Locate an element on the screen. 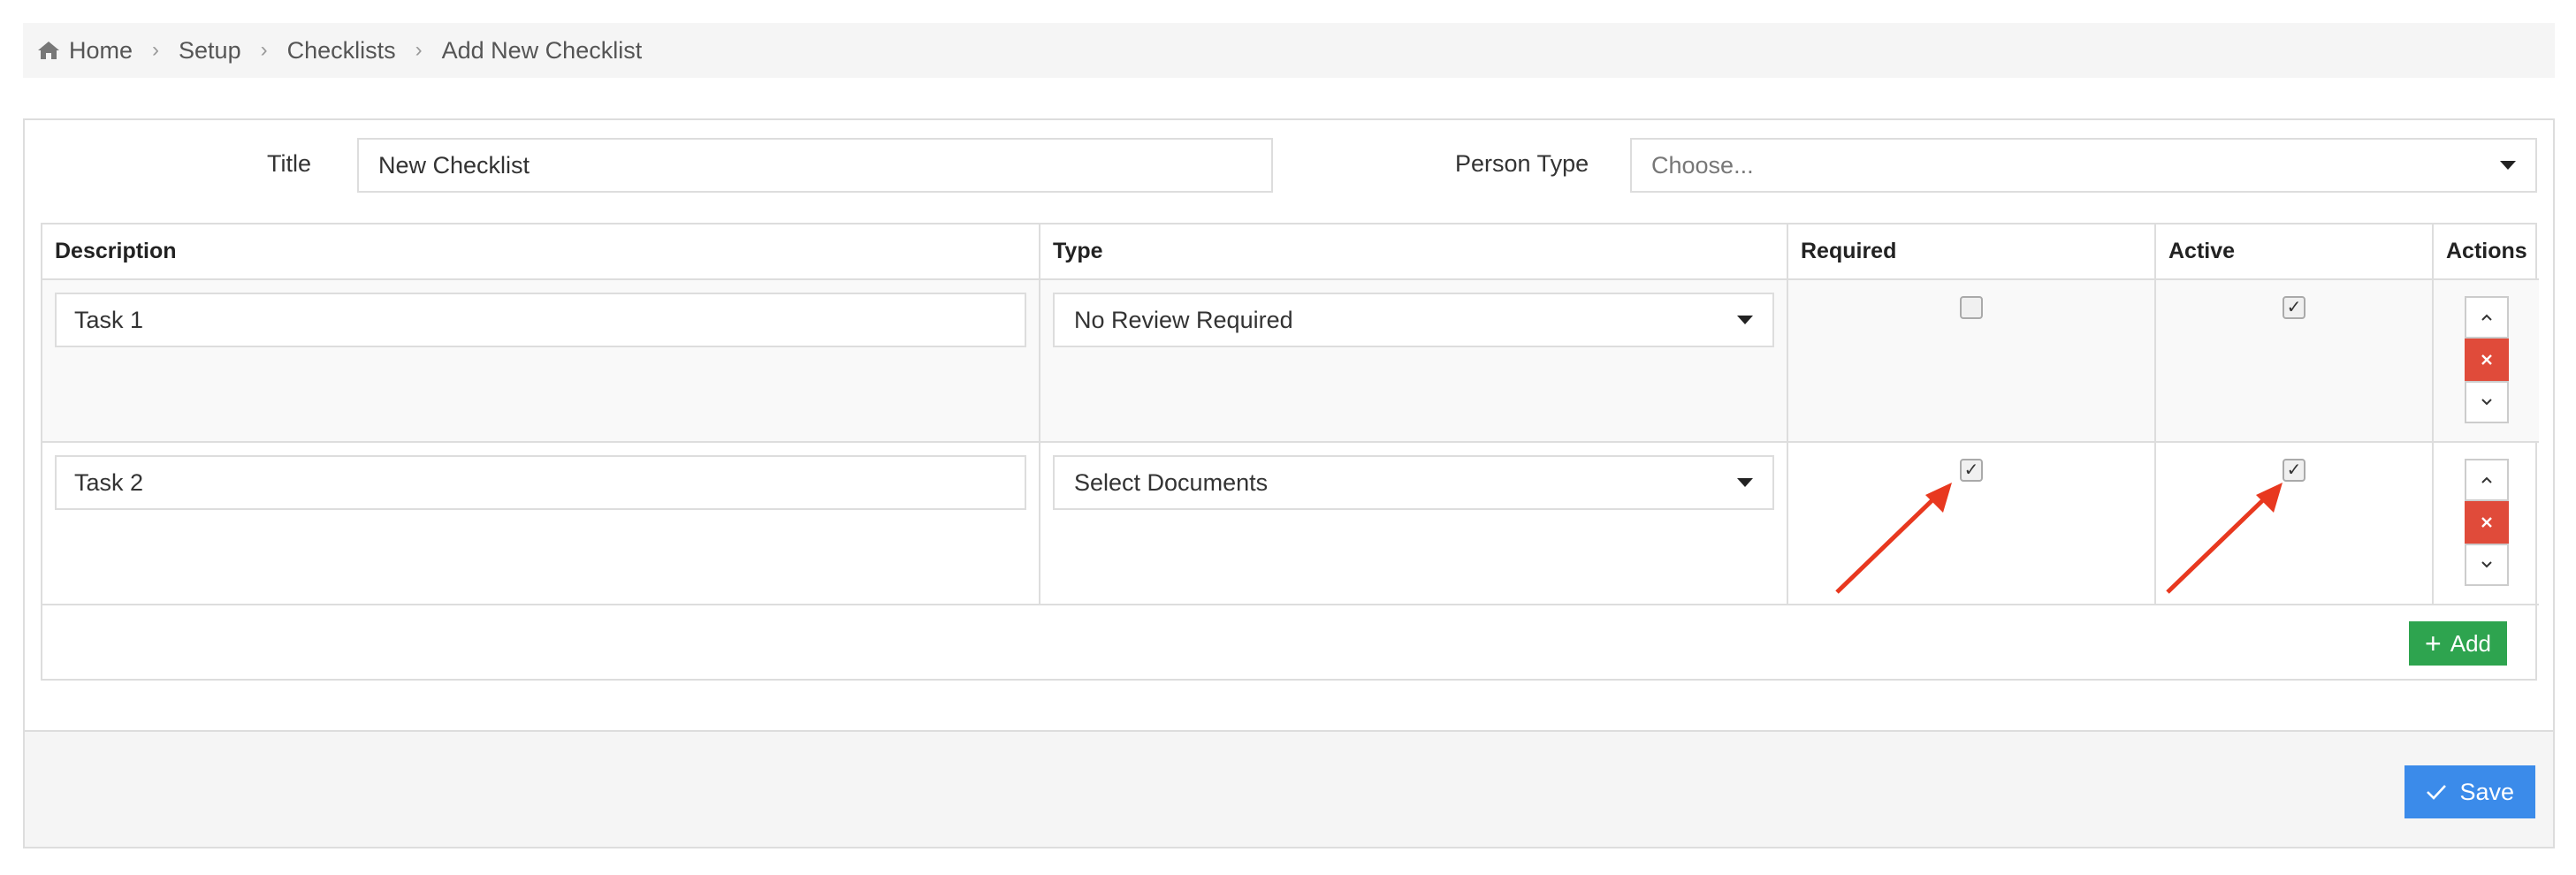  column-header-active: Active is located at coordinates (2294, 252).